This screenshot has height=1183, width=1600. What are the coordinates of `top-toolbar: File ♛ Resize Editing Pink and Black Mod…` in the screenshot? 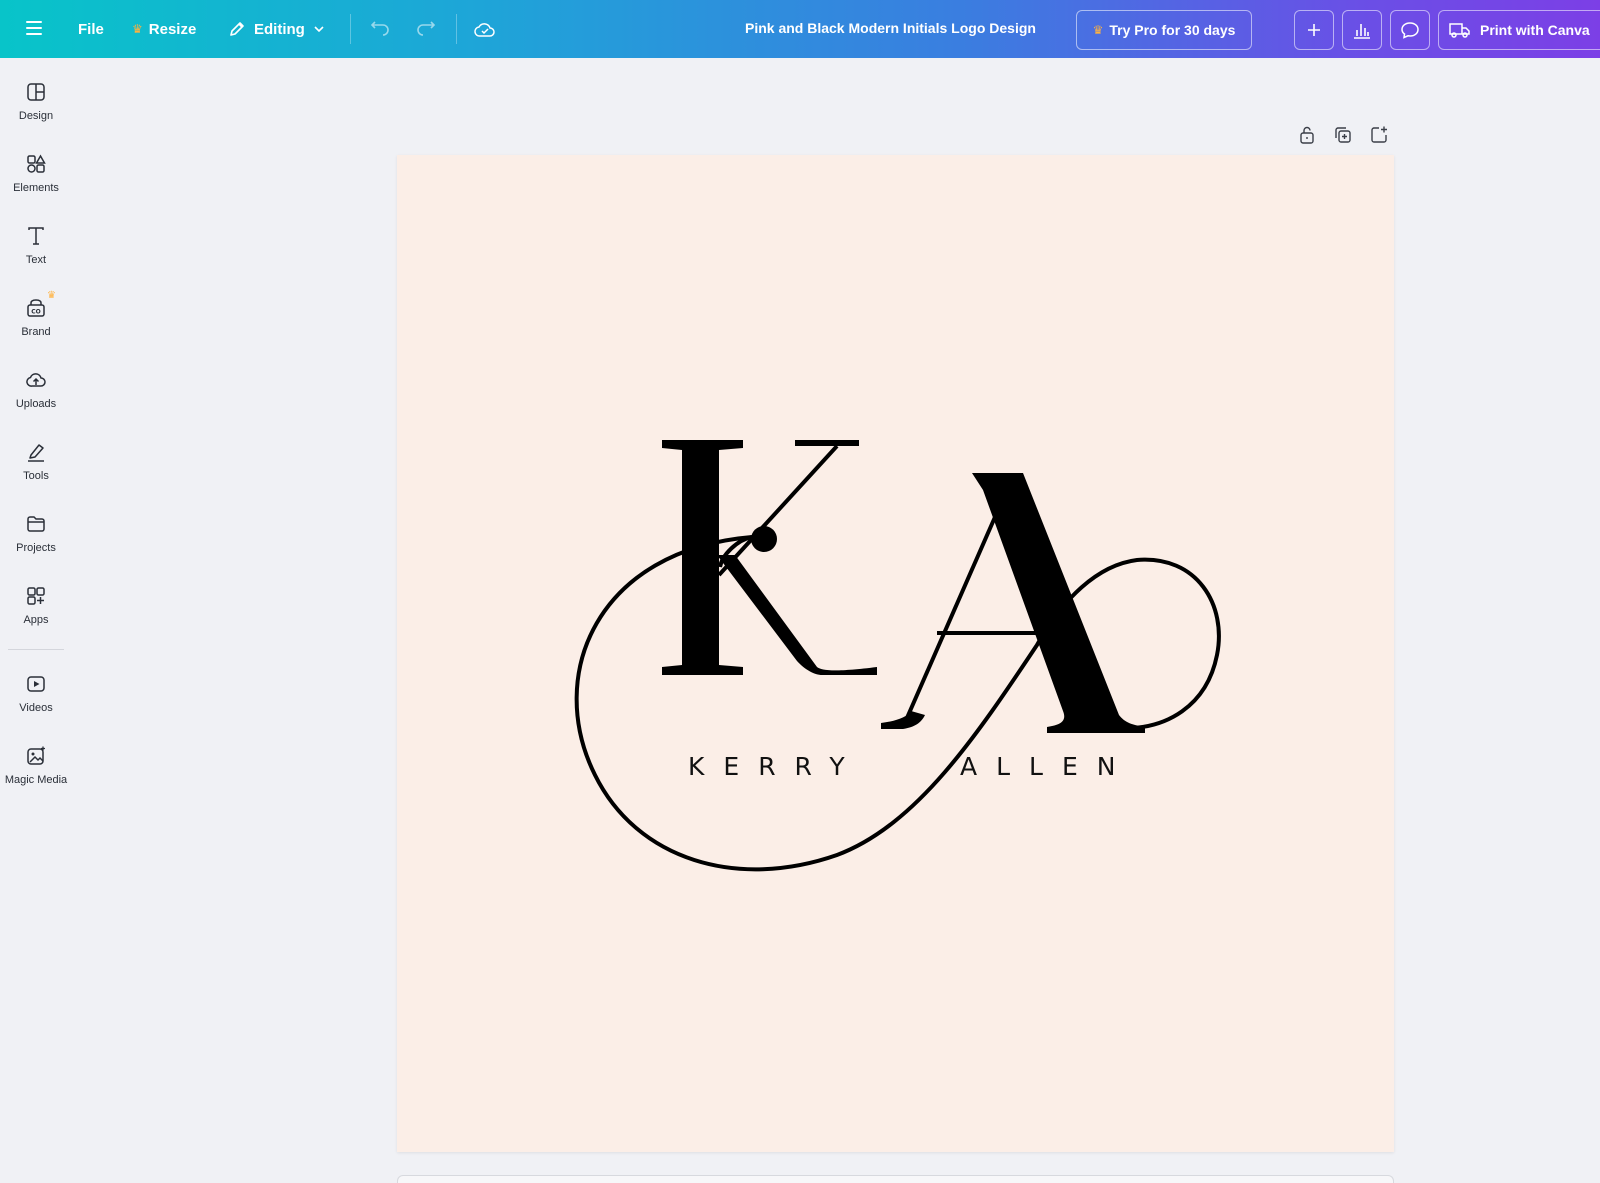 It's located at (800, 29).